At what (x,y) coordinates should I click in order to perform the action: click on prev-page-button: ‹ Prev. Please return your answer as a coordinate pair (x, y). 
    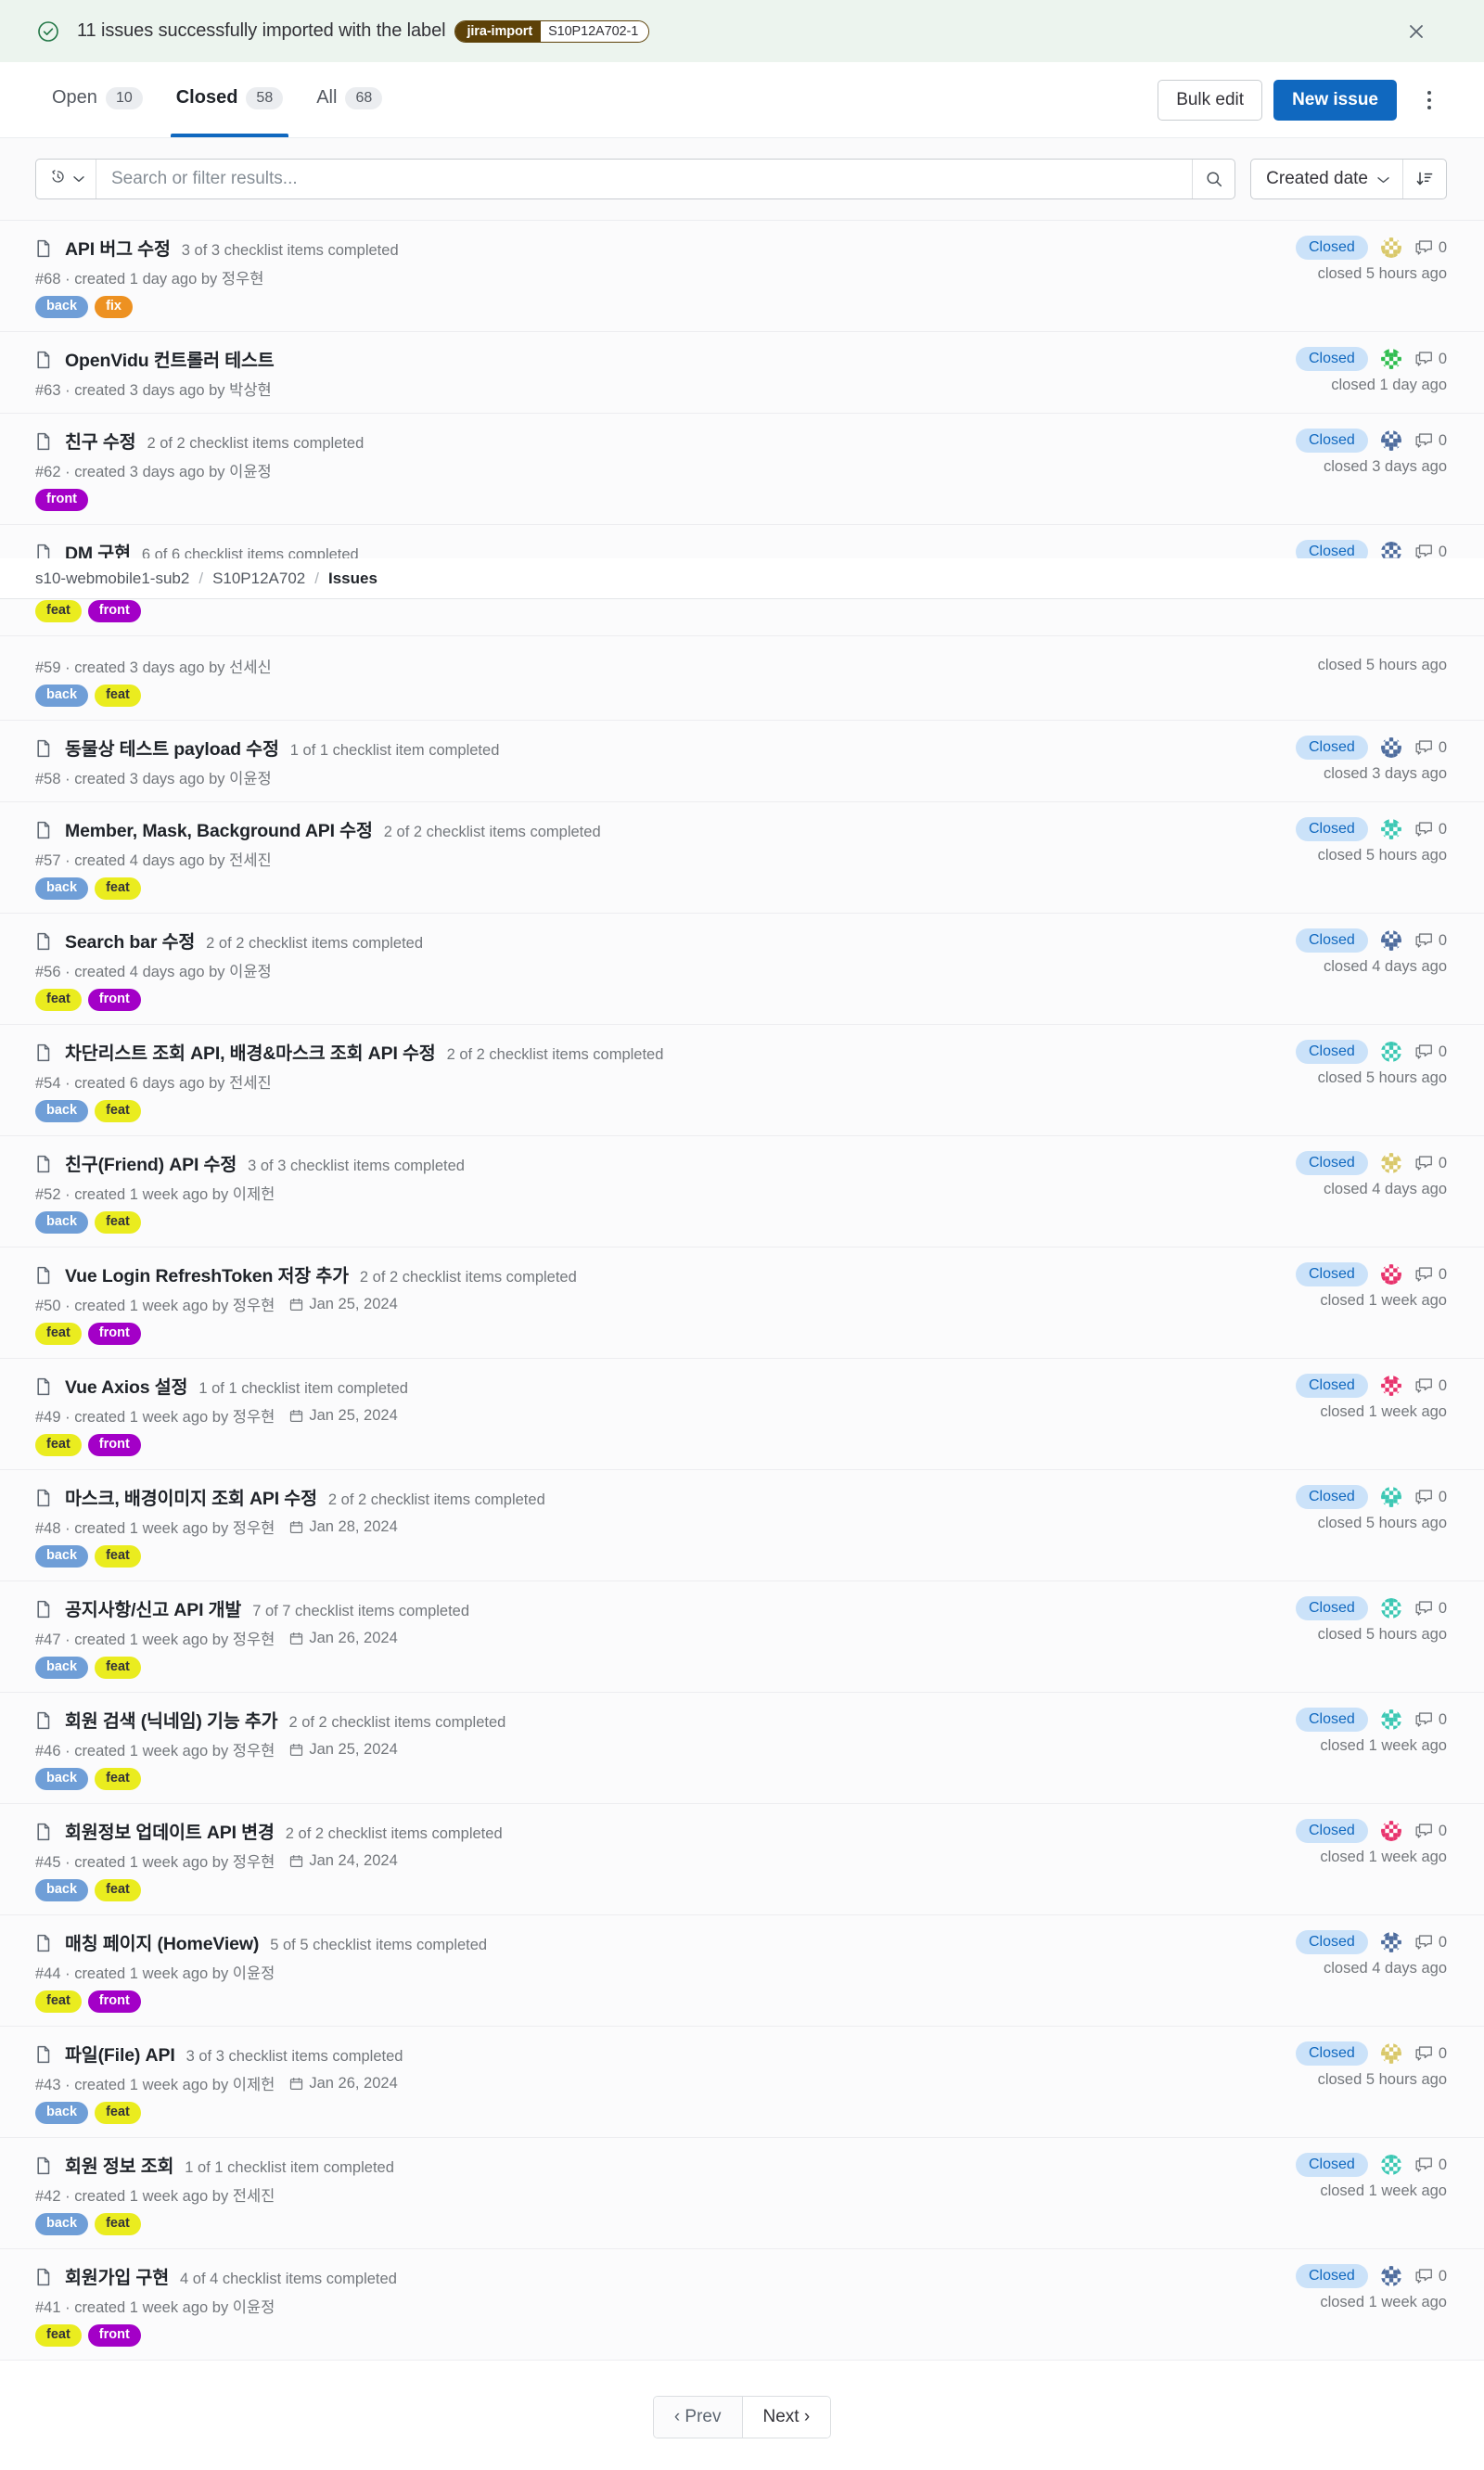
    Looking at the image, I should click on (697, 2417).